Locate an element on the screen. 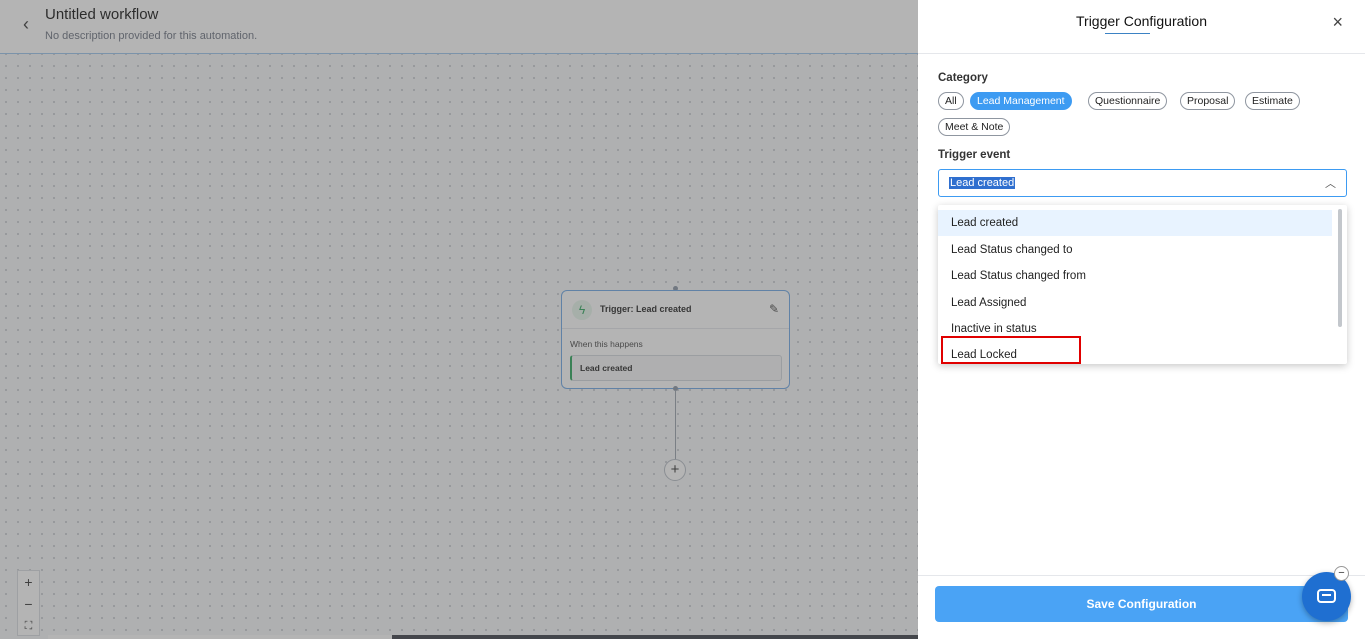  panel-header: Trigger Configuration × is located at coordinates (1141, 27).